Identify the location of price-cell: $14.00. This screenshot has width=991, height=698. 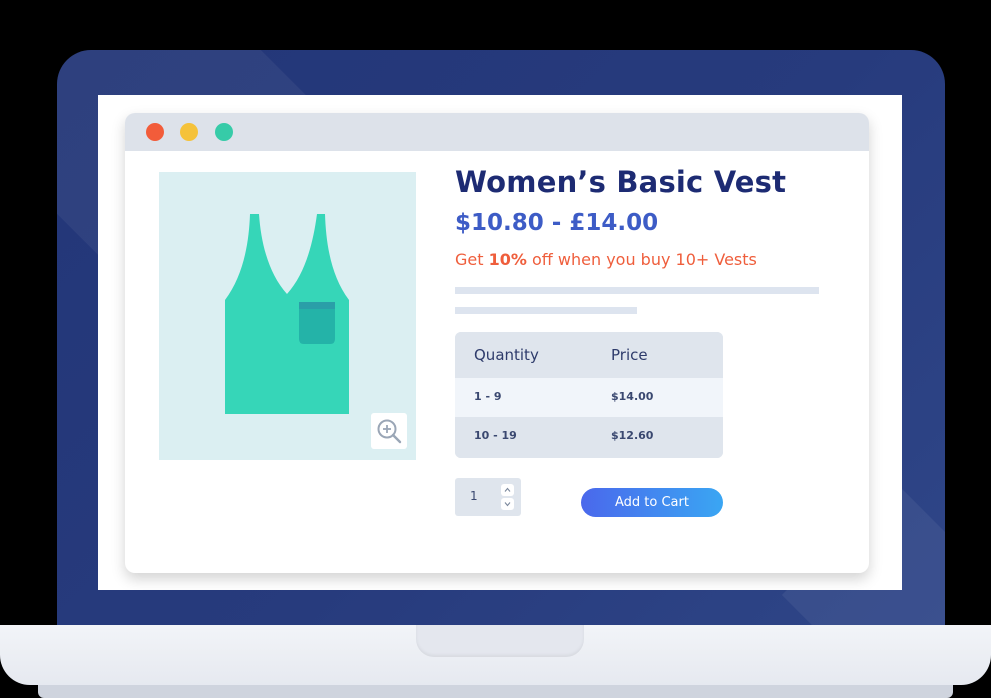
(632, 396).